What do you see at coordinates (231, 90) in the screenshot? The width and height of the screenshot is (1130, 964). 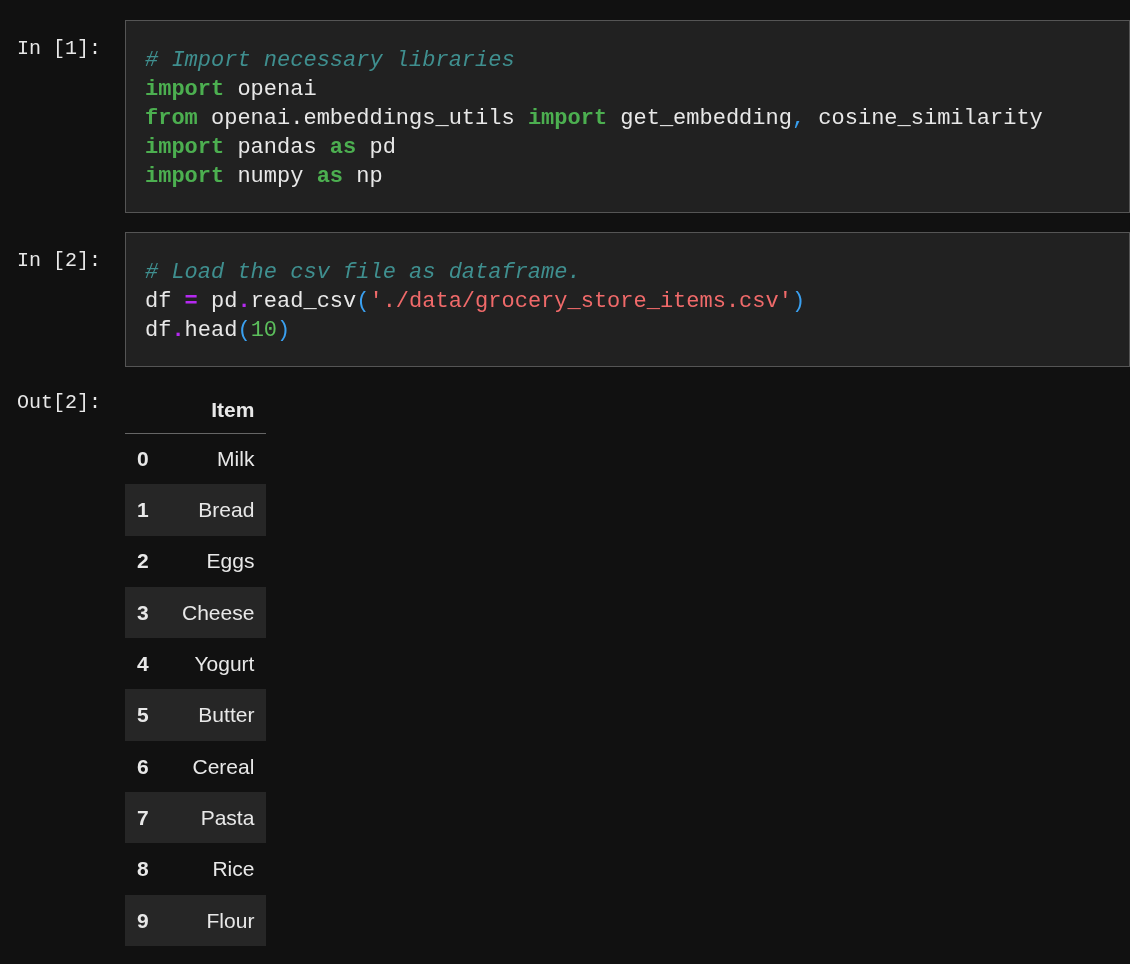 I see `code-line: import openai` at bounding box center [231, 90].